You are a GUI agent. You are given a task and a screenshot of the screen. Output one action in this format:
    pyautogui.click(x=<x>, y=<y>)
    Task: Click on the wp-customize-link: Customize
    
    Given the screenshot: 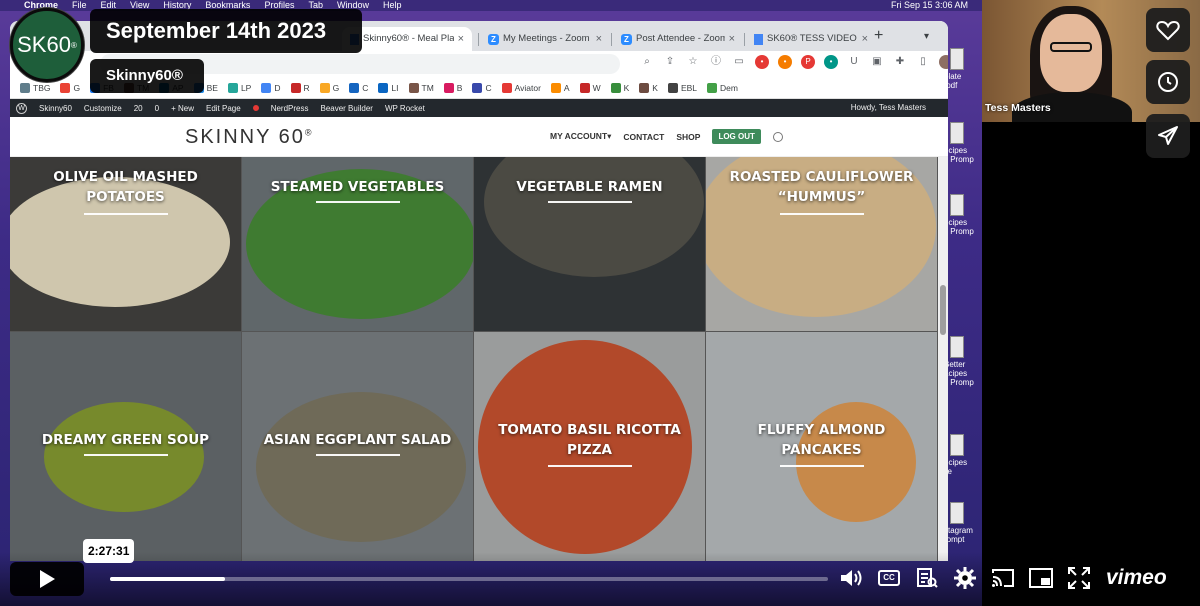 What is the action you would take?
    pyautogui.click(x=103, y=108)
    